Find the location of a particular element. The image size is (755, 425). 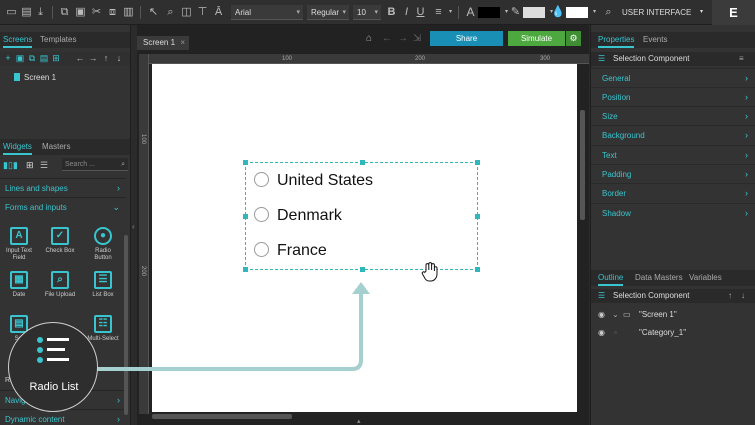

prop-shadow: Shadow › is located at coordinates (673, 212).